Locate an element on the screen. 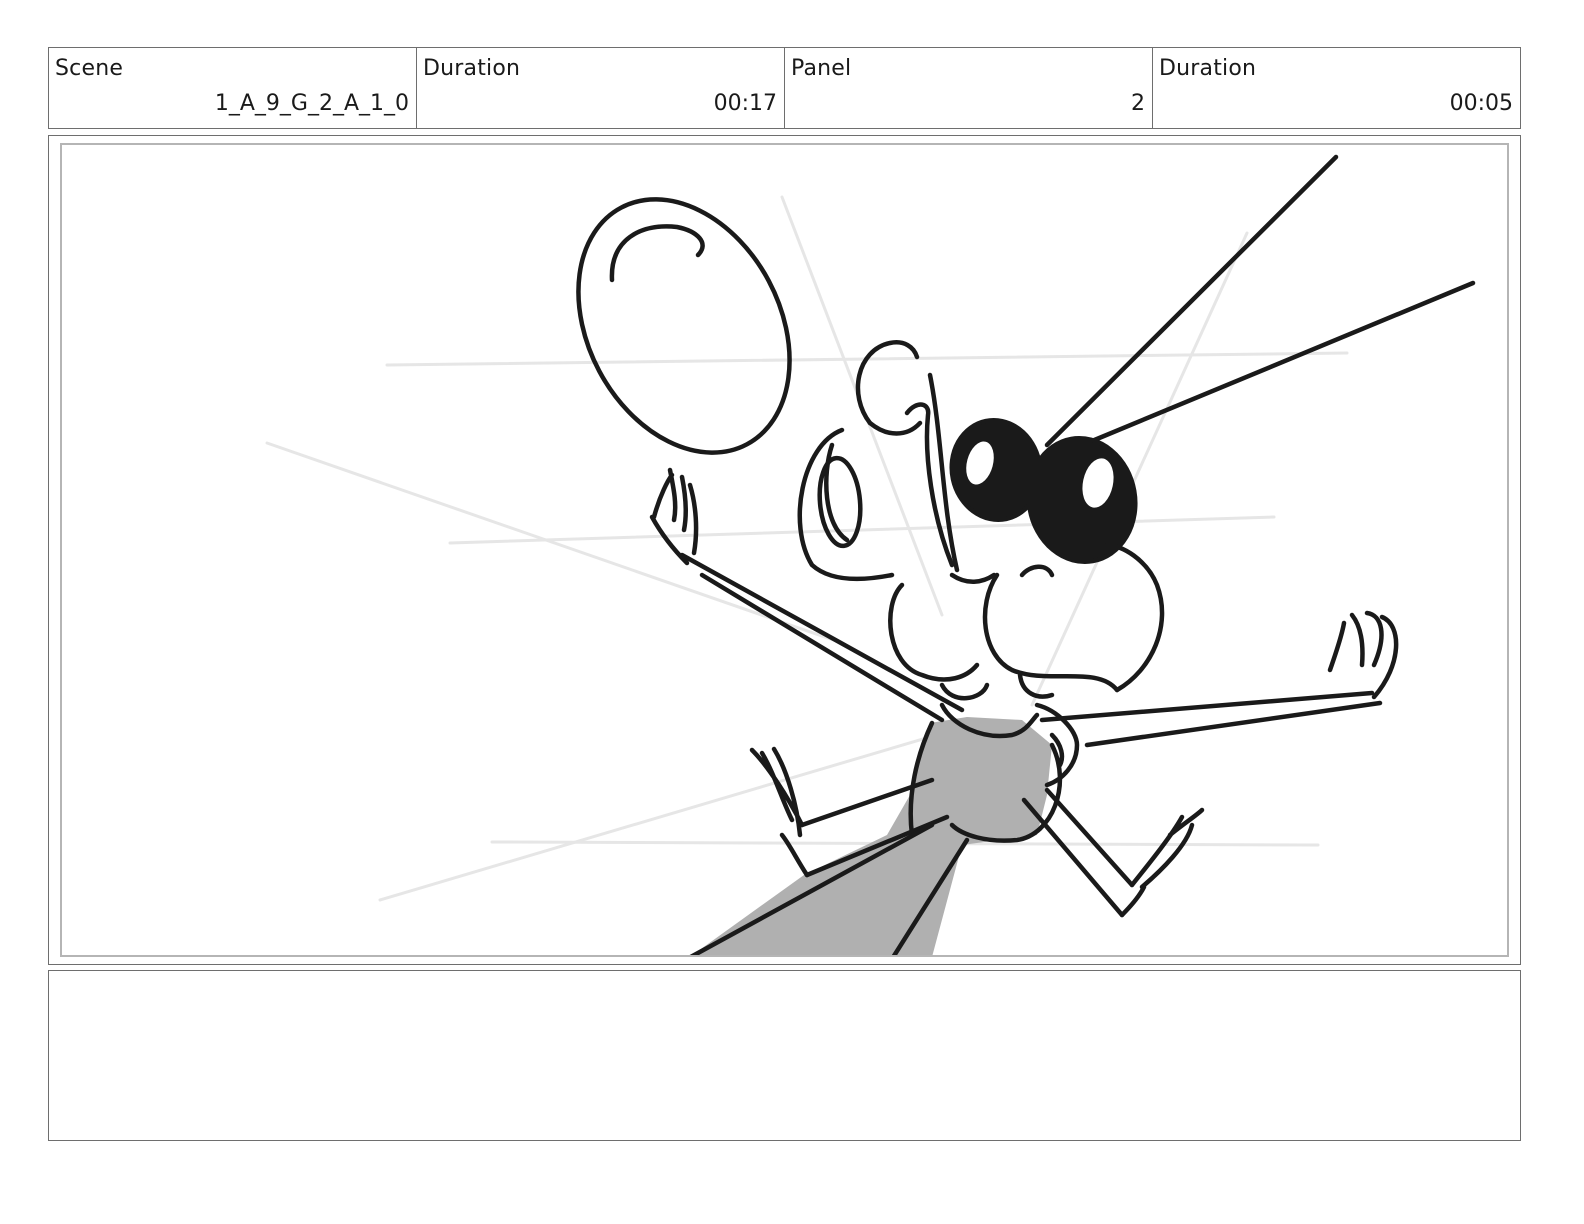  panel-value: 2 is located at coordinates (1138, 103).